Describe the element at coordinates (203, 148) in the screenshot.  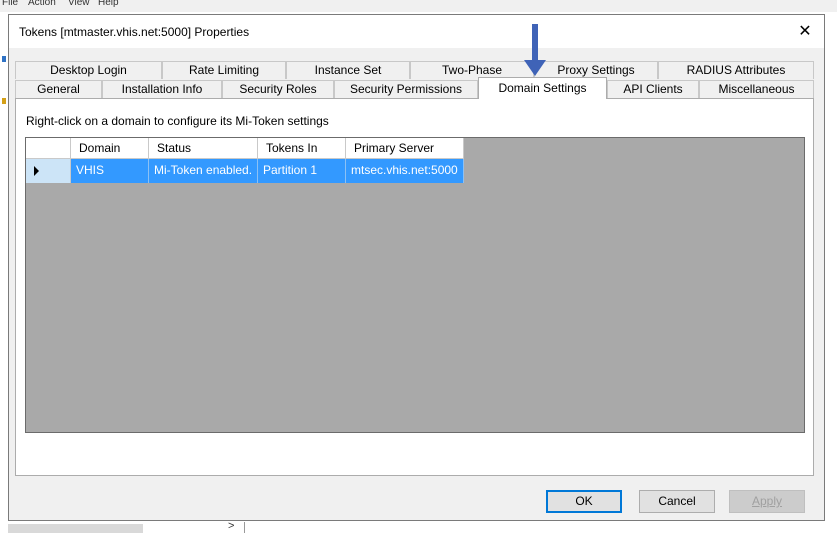
I see `column-header-status: Status` at that location.